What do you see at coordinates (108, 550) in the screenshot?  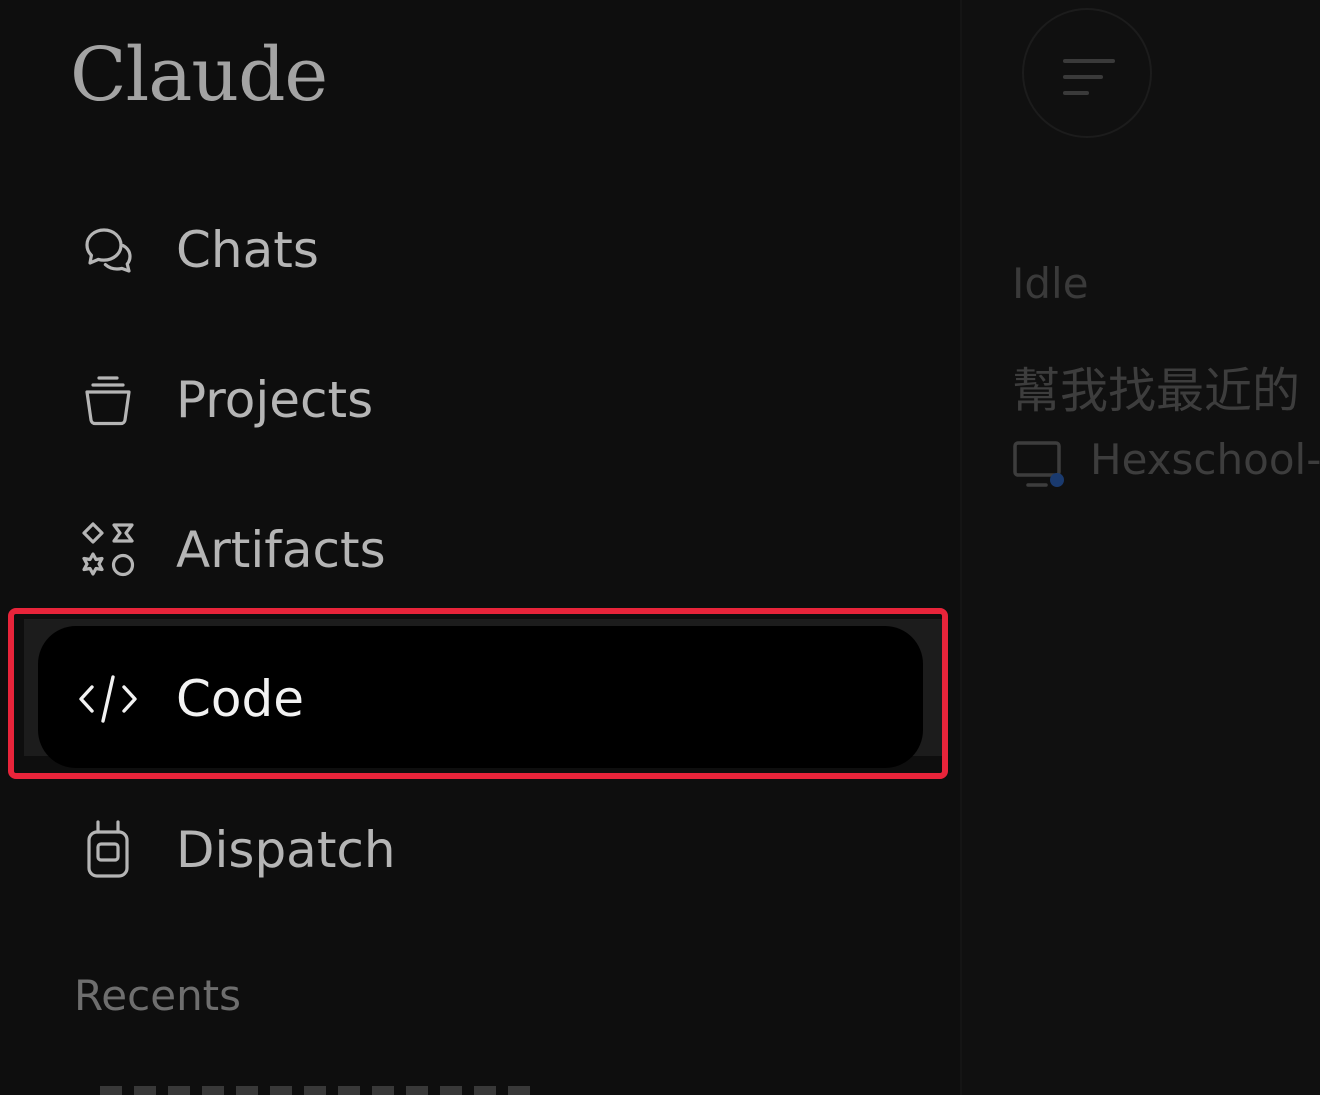 I see `artifacts-icon` at bounding box center [108, 550].